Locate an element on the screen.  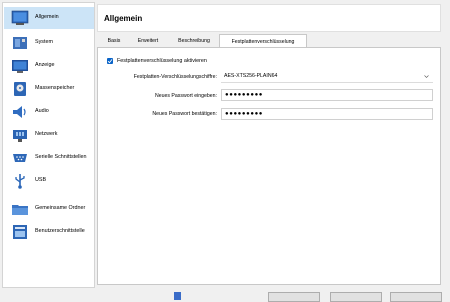
enable-encryption-checkbox is located at coordinates (110, 61).